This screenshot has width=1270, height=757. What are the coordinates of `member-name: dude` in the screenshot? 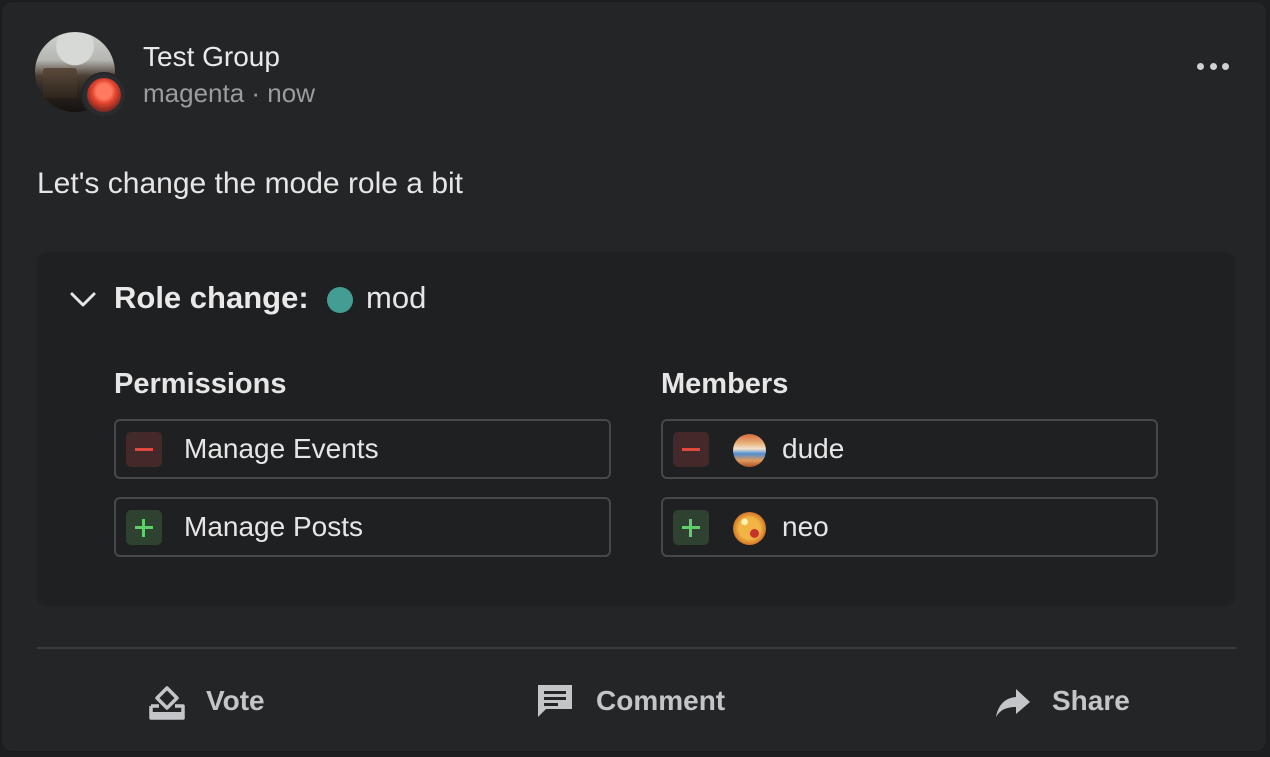 It's located at (813, 449).